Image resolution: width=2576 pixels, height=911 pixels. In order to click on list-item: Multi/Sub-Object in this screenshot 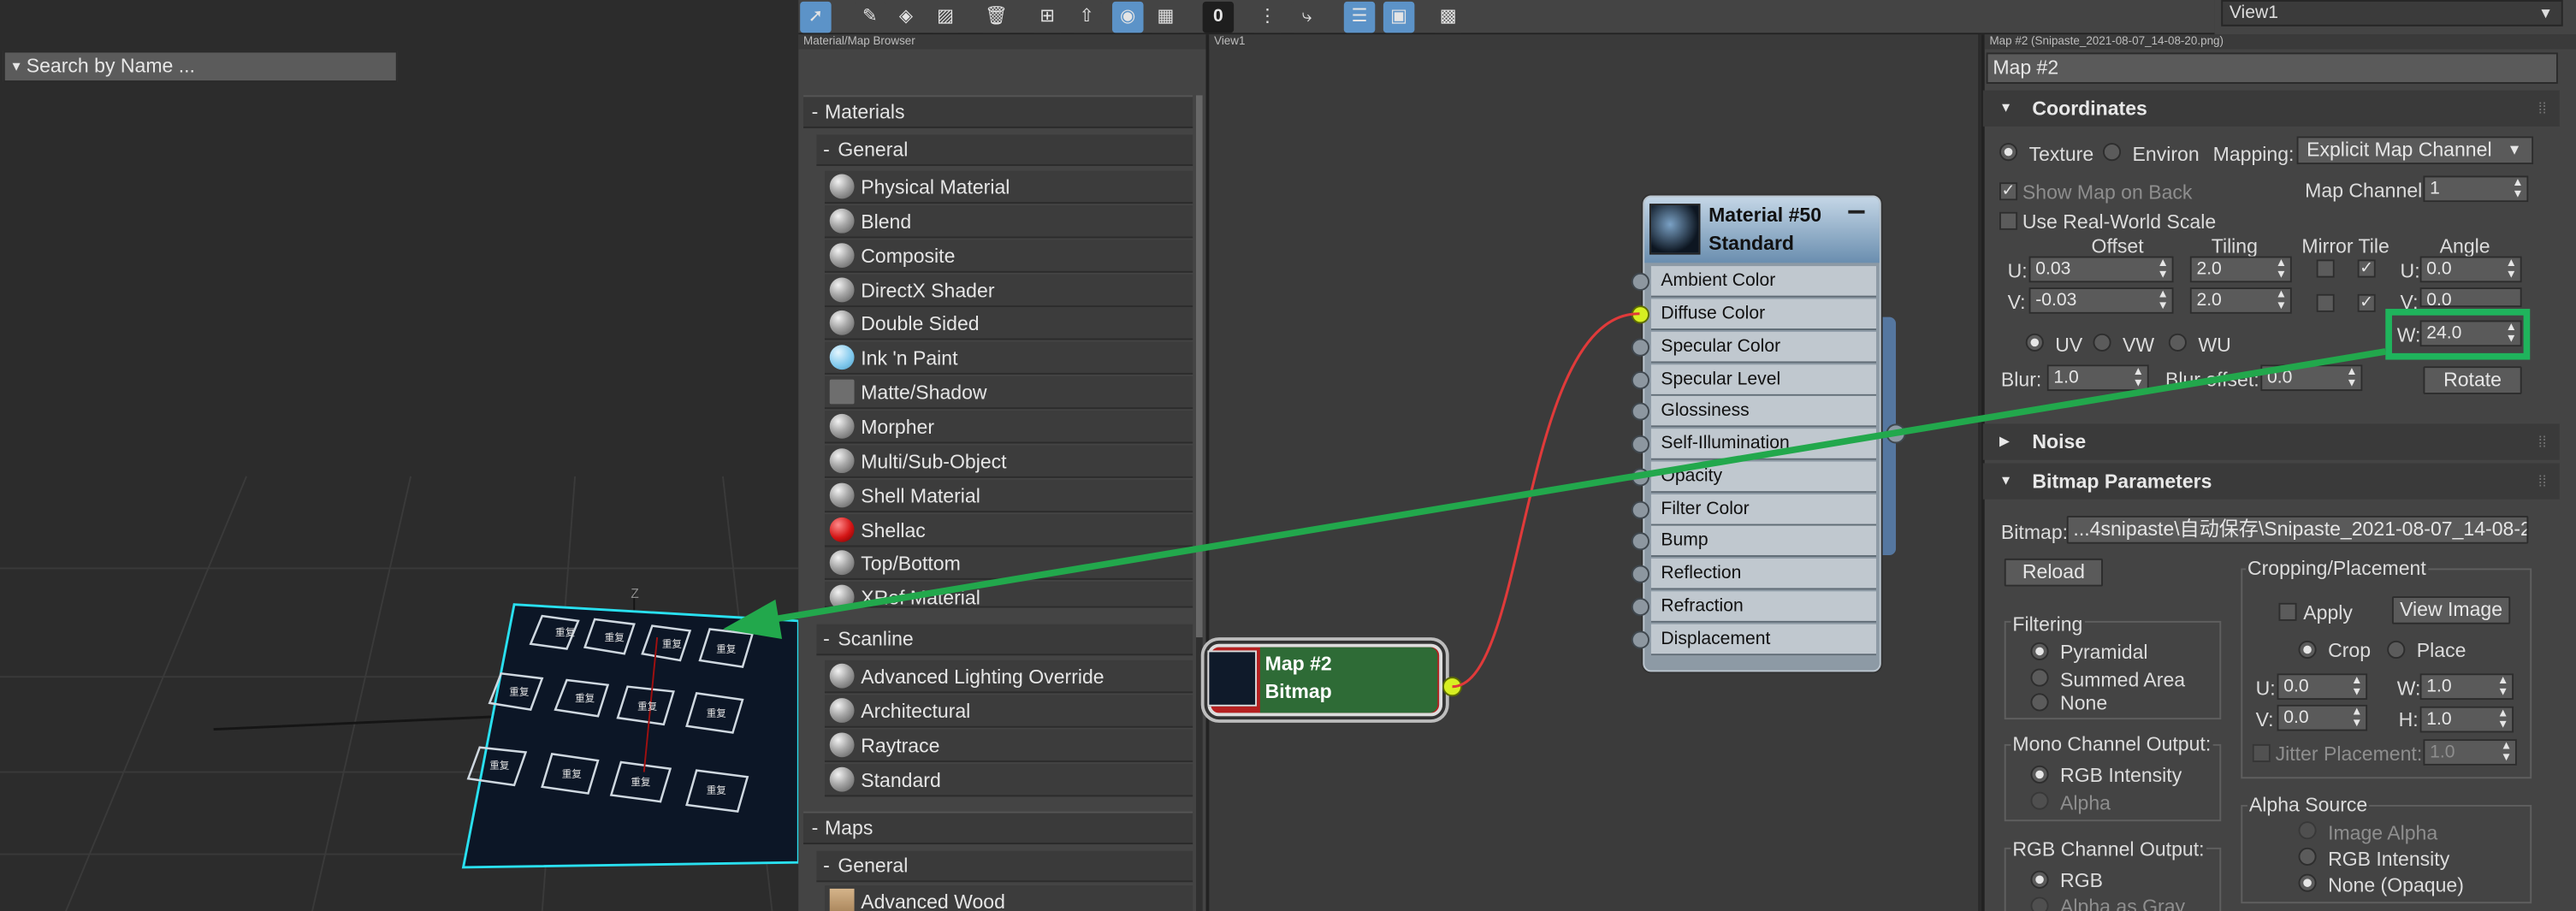, I will do `click(1008, 462)`.